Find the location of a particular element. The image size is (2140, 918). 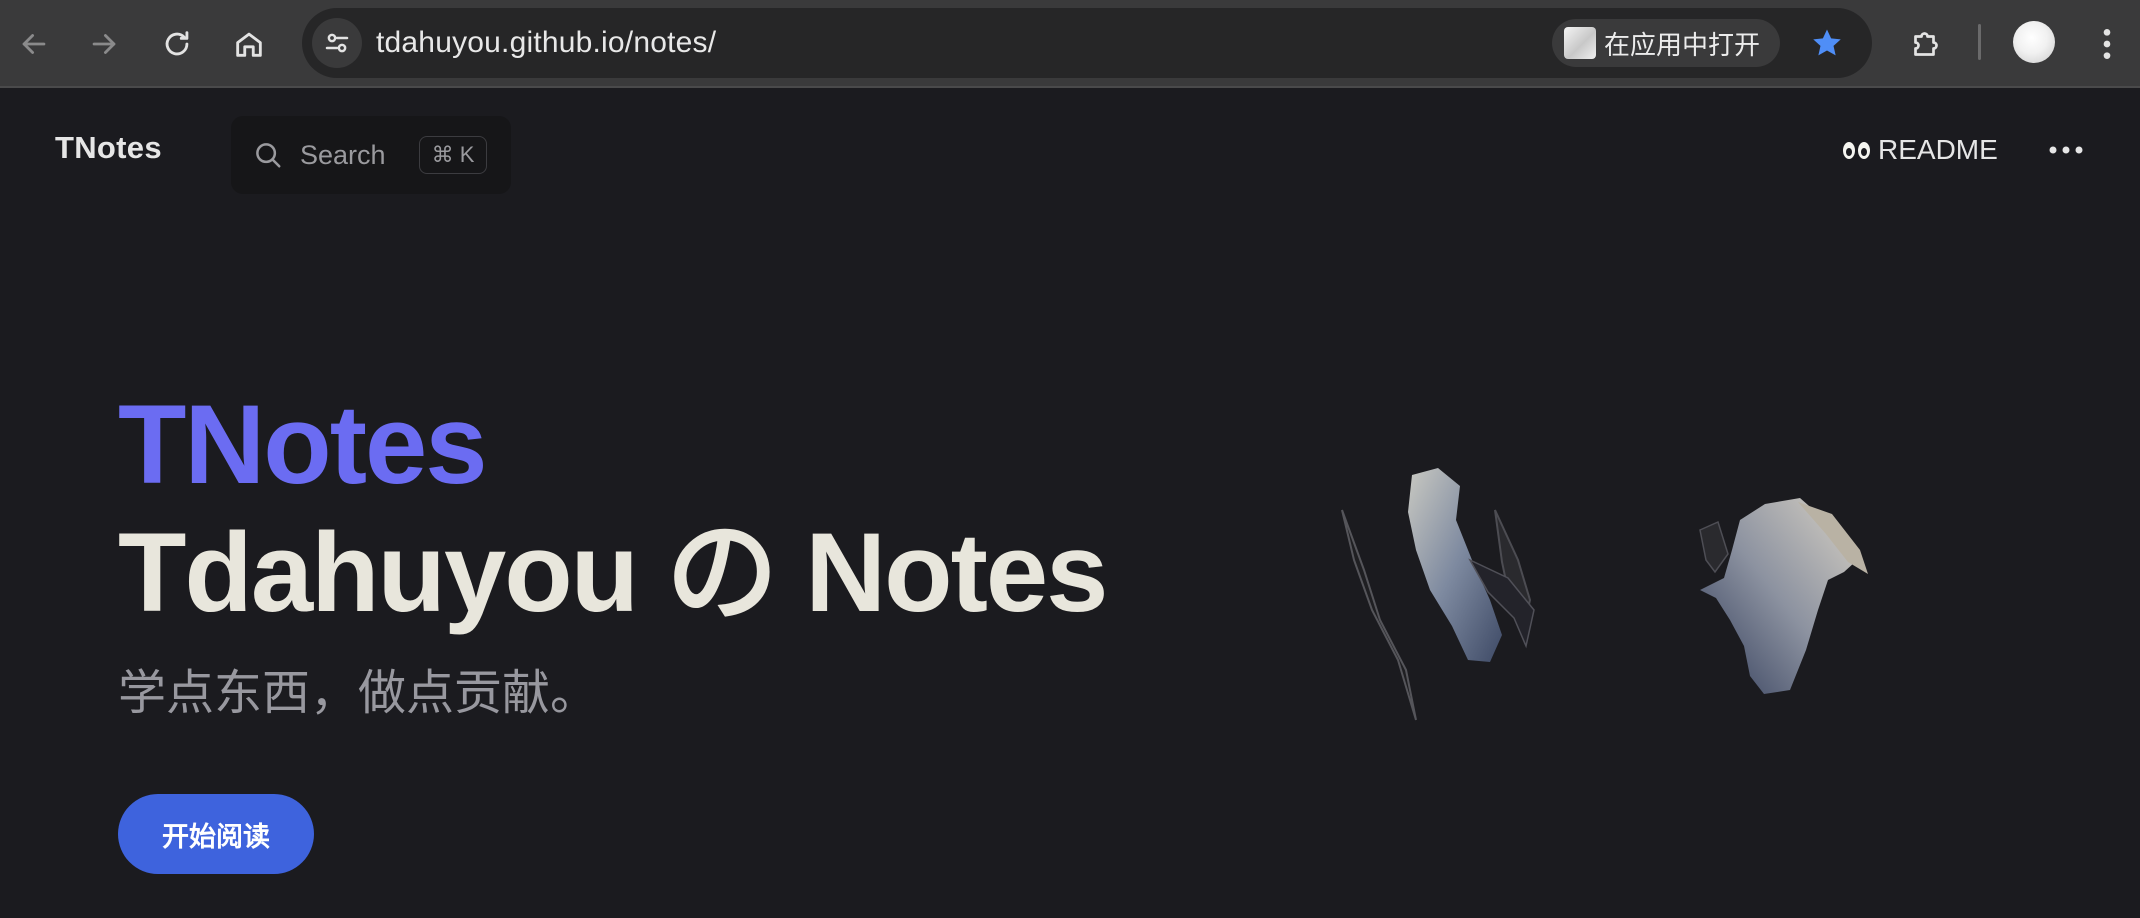

open-in-app-label: 在应用中打开 is located at coordinates (1682, 44).